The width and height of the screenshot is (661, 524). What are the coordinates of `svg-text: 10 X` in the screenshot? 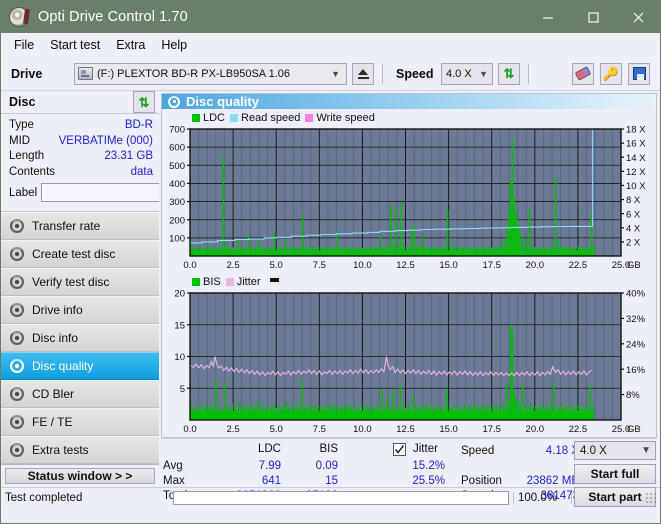 It's located at (636, 186).